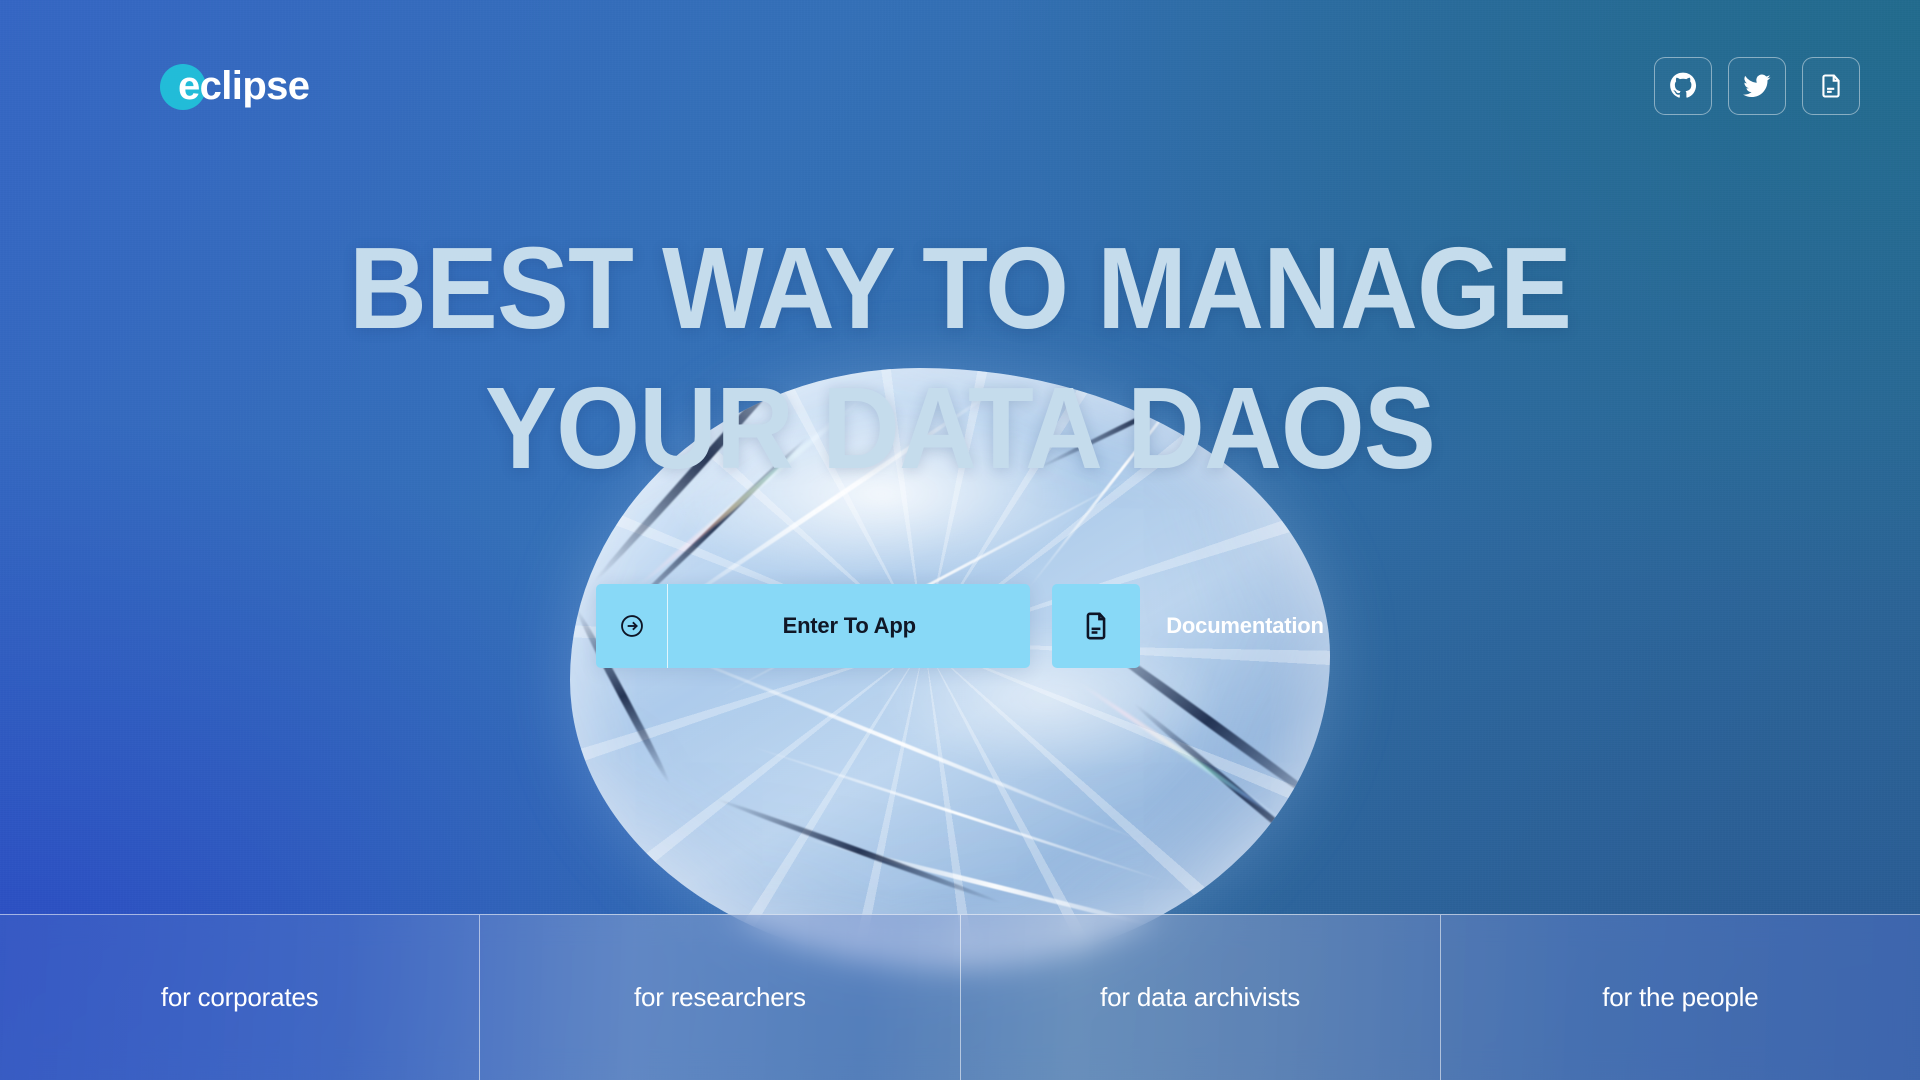  I want to click on header-social-links, so click(1757, 86).